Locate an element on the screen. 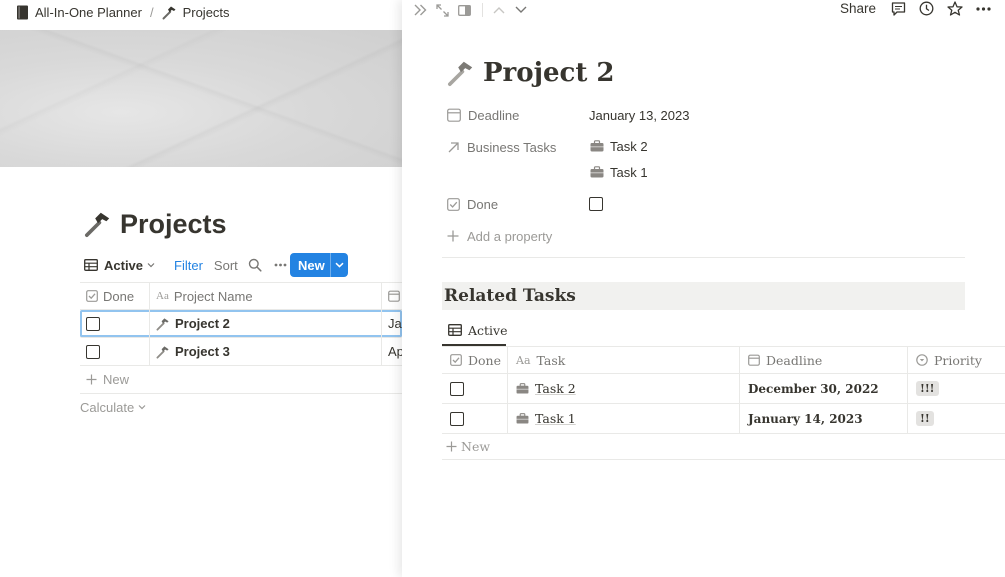 This screenshot has height=577, width=1005. database-view-bar: Active Filter Sort New is located at coordinates (243, 265).